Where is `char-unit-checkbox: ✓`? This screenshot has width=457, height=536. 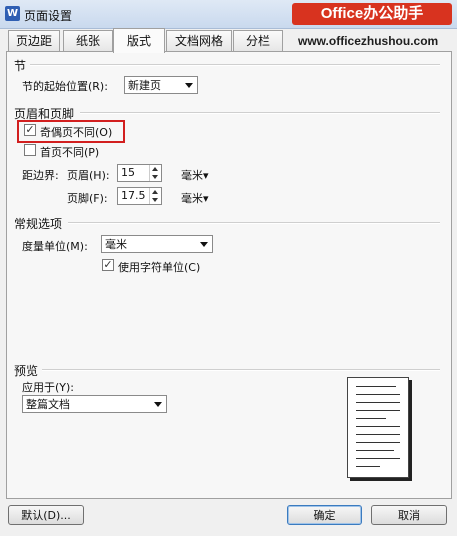
char-unit-checkbox: ✓ is located at coordinates (108, 265).